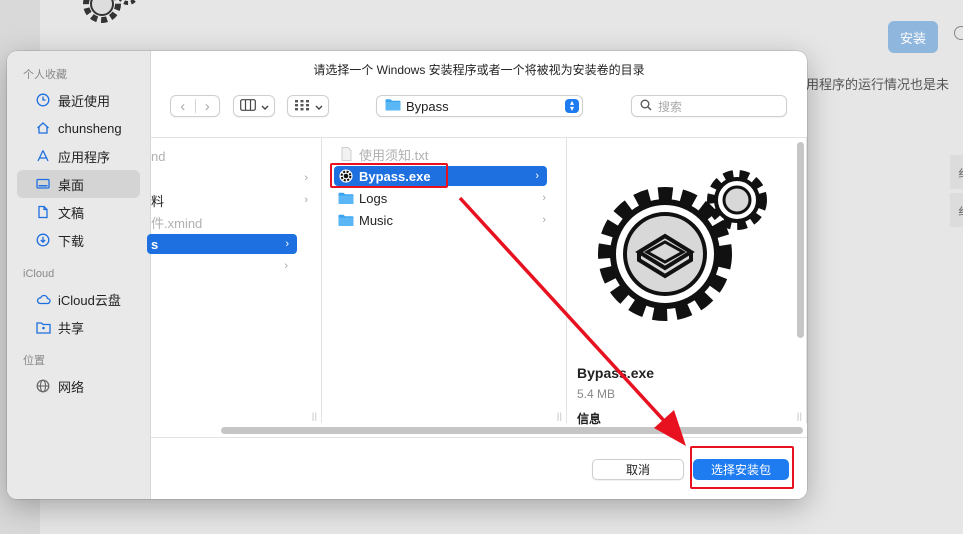  I want to click on list-item: 件.xmind, so click(233, 222).